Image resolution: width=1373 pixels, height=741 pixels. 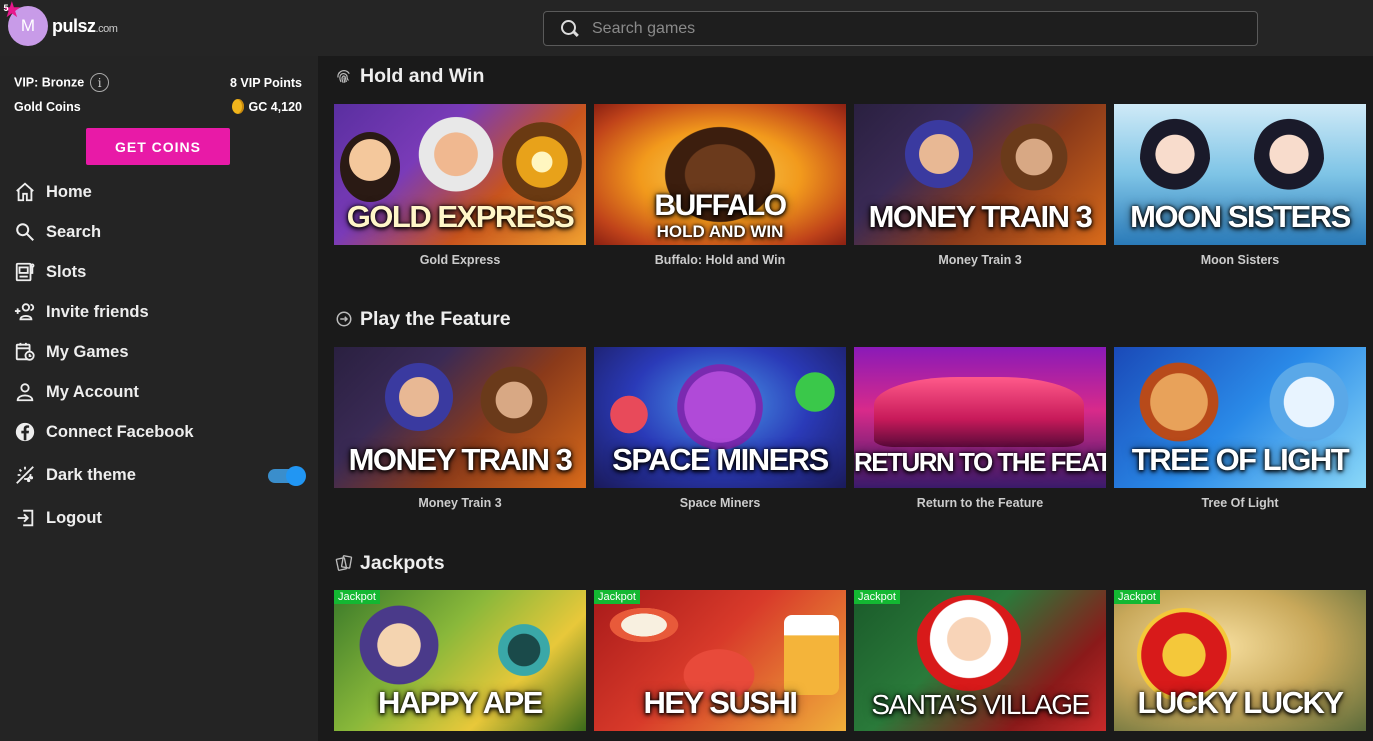 What do you see at coordinates (720, 503) in the screenshot?
I see `game-name: Space Miners` at bounding box center [720, 503].